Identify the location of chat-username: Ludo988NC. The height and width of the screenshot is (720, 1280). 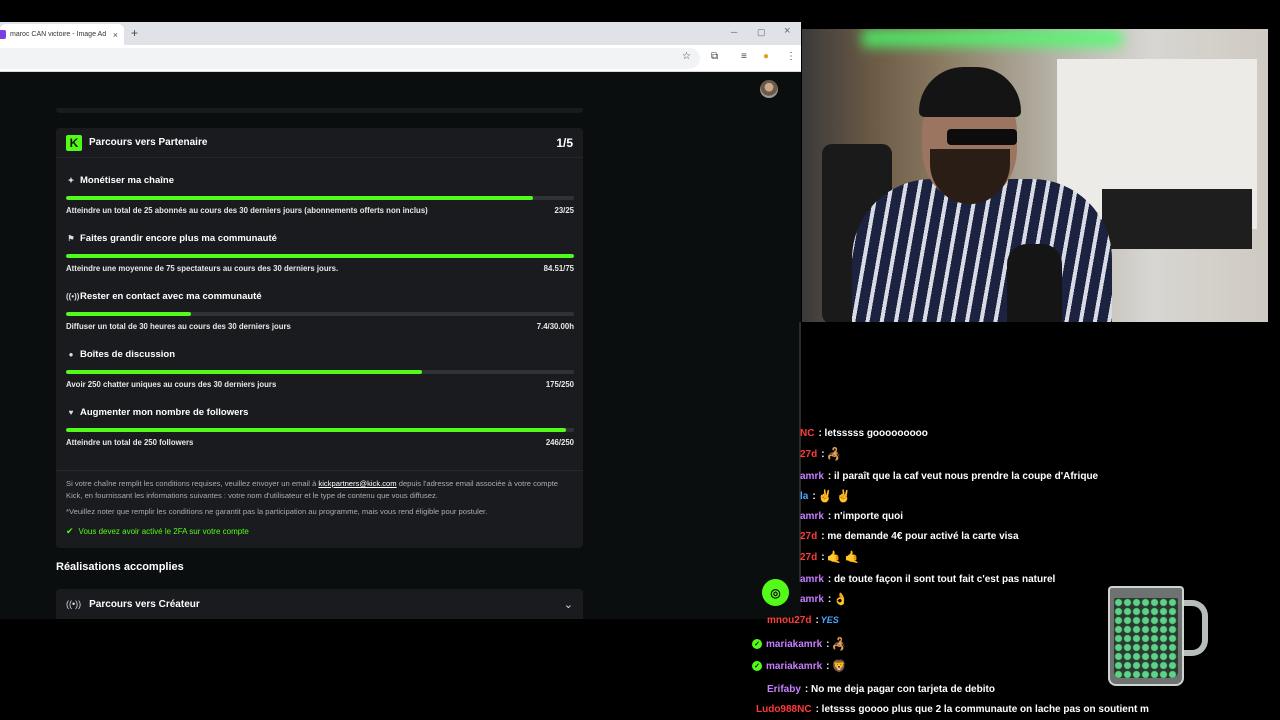
(784, 709).